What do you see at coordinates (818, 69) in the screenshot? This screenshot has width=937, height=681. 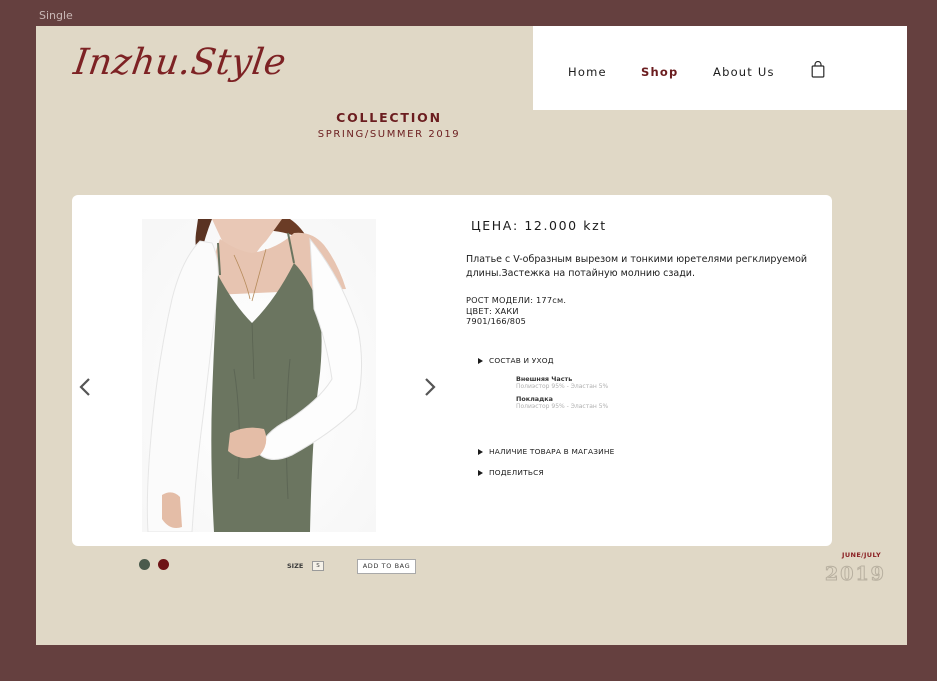 I see `shopping-bag-icon` at bounding box center [818, 69].